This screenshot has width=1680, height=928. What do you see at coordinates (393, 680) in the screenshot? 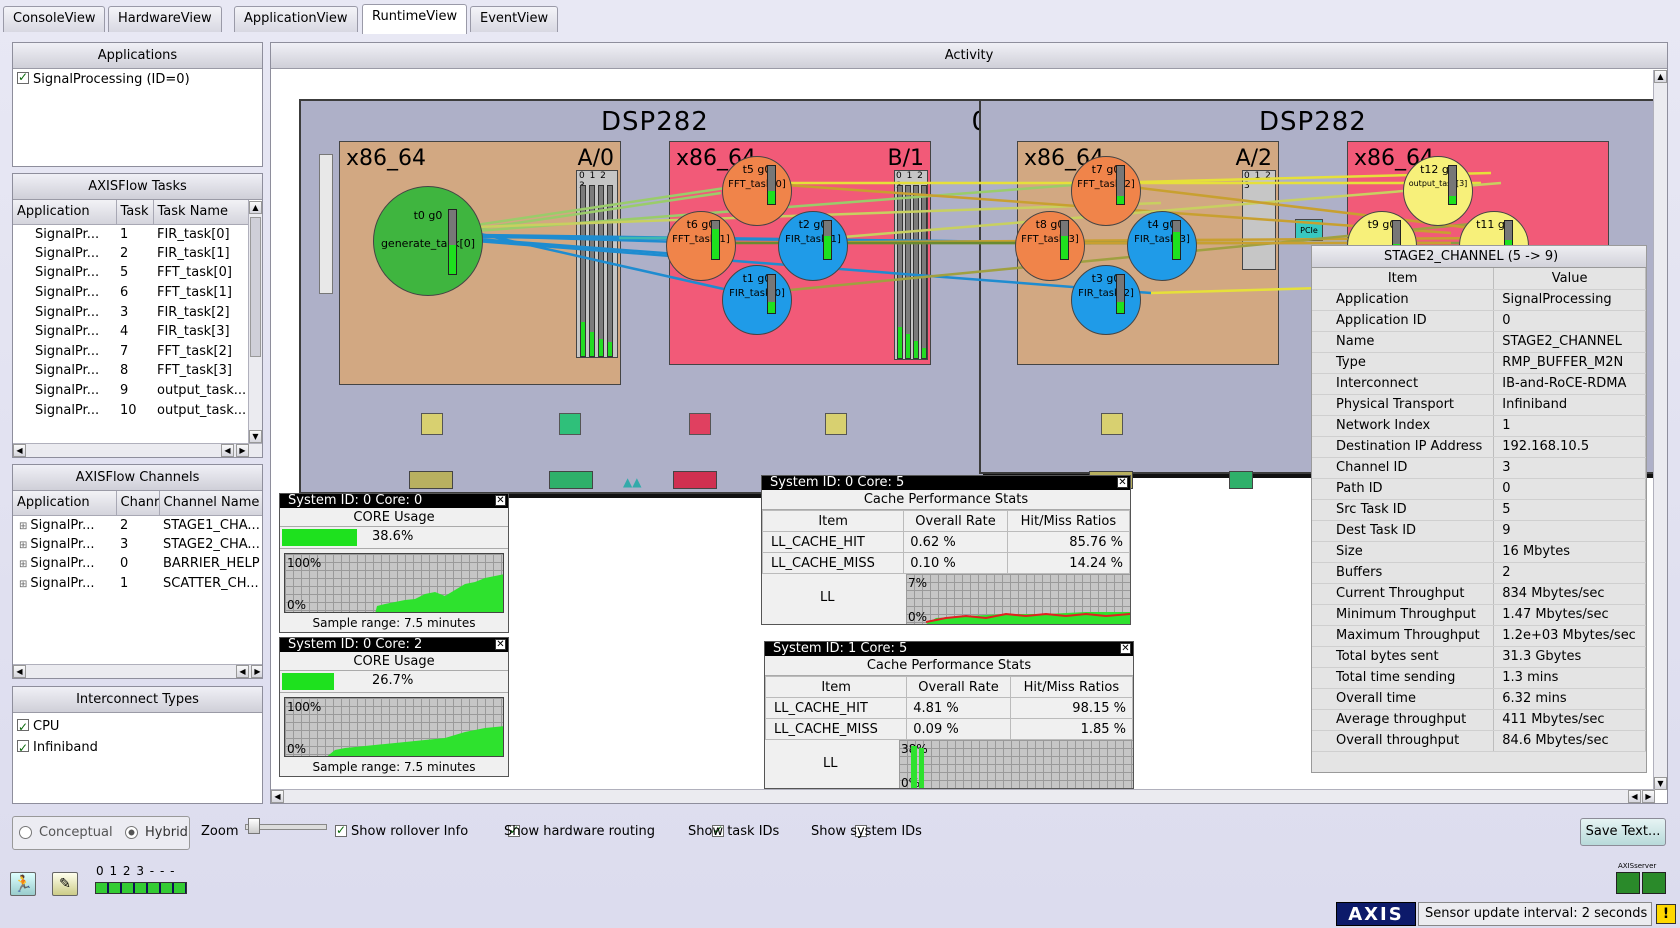
I see `core-usage-value: 26.7%` at bounding box center [393, 680].